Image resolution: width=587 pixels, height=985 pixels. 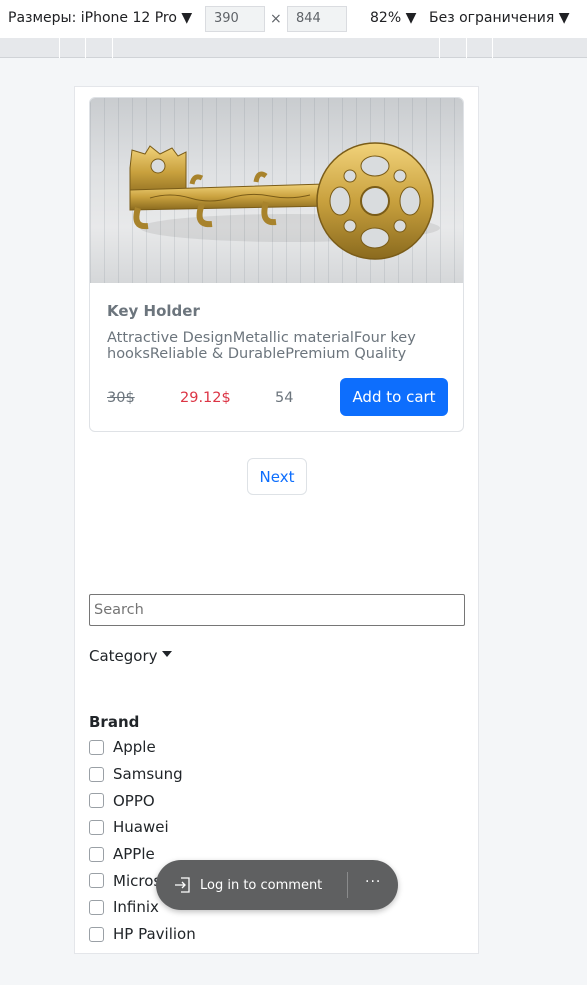 What do you see at coordinates (499, 18) in the screenshot?
I see `throttle-selector: Без ограничения ▼` at bounding box center [499, 18].